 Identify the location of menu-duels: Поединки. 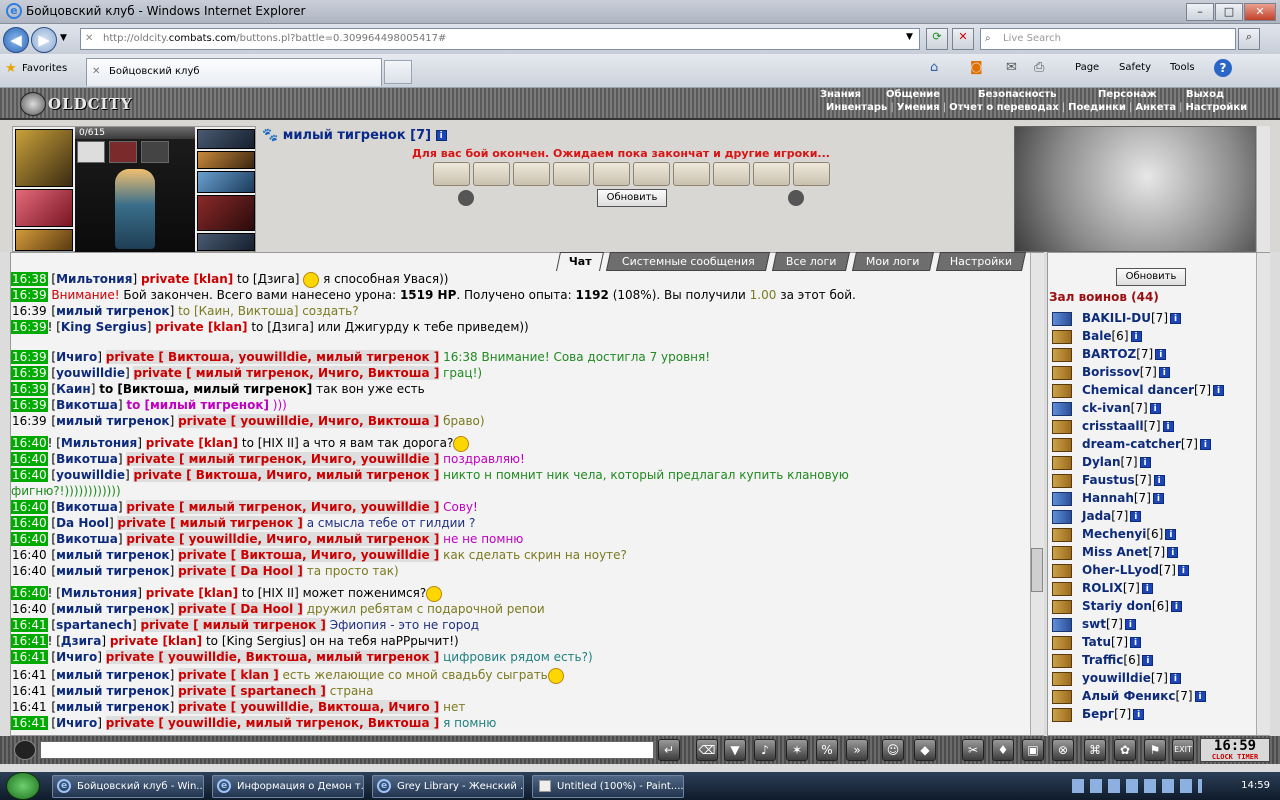
(1097, 107).